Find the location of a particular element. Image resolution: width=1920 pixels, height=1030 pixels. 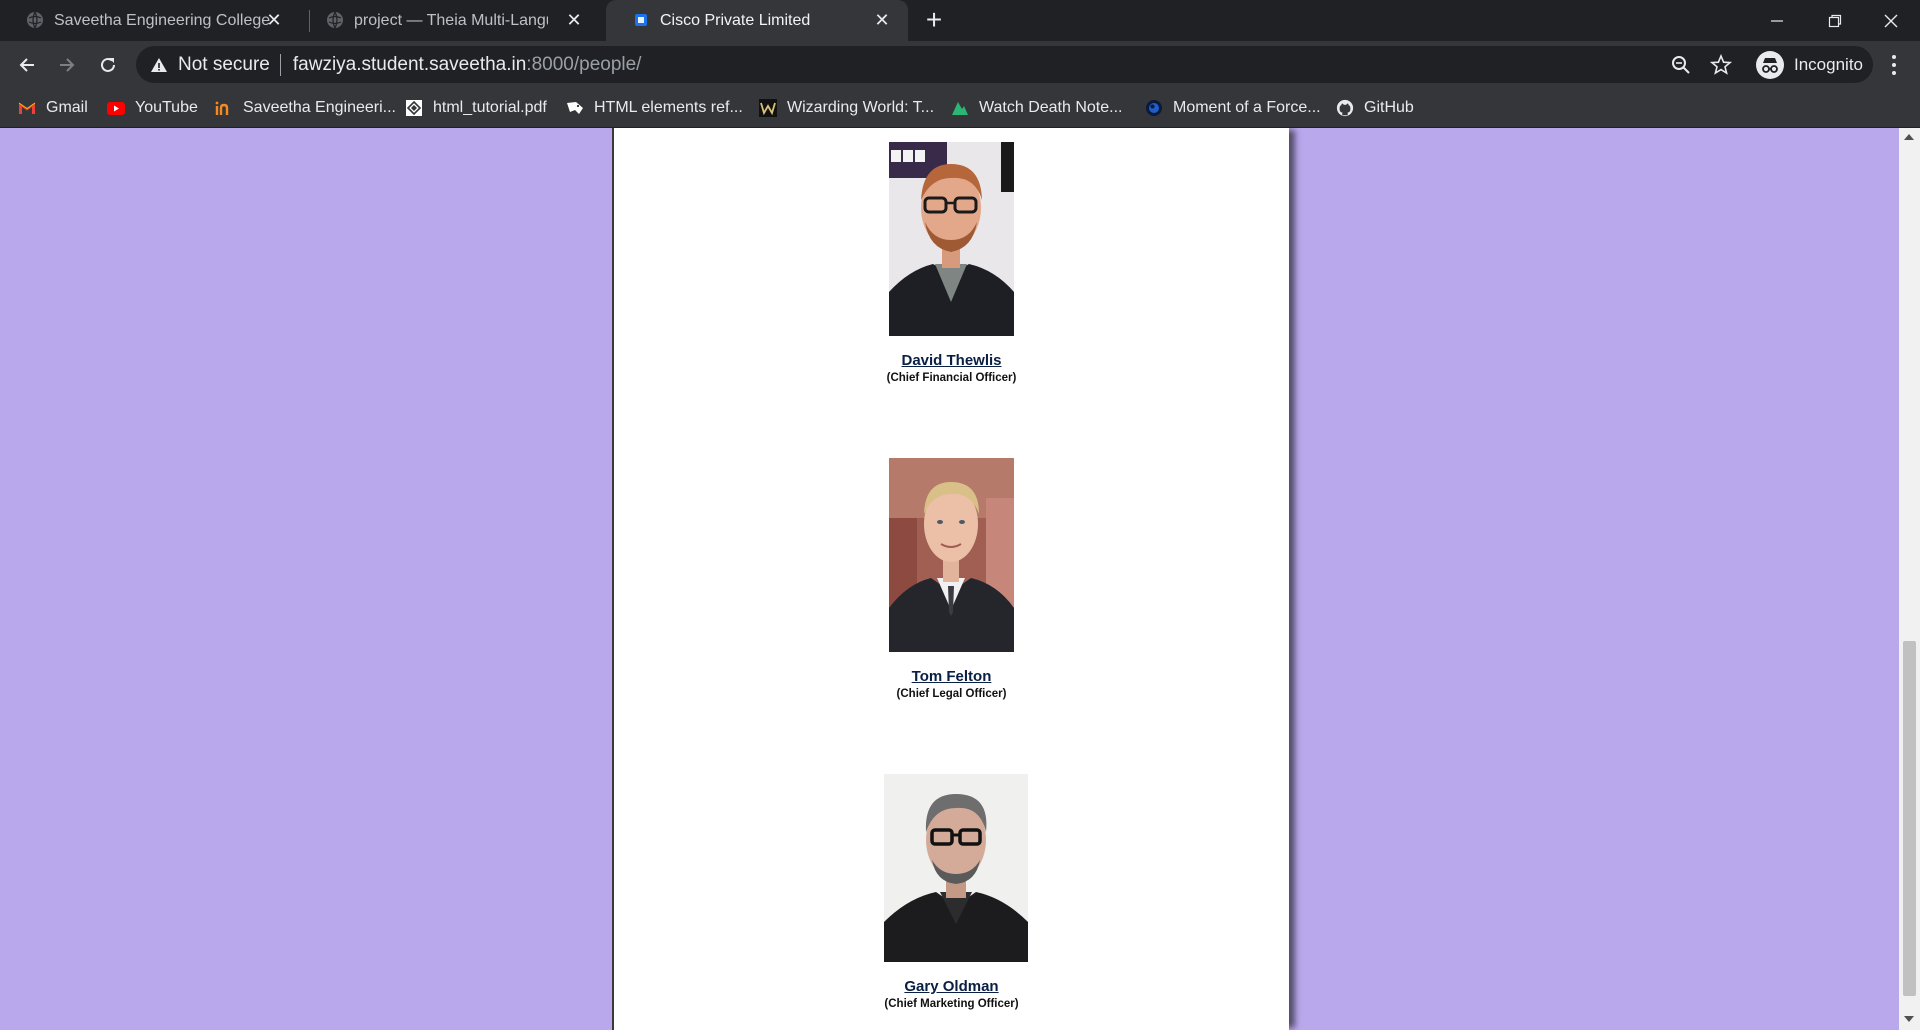

person-role: (Chief Legal Officer) is located at coordinates (951, 694).